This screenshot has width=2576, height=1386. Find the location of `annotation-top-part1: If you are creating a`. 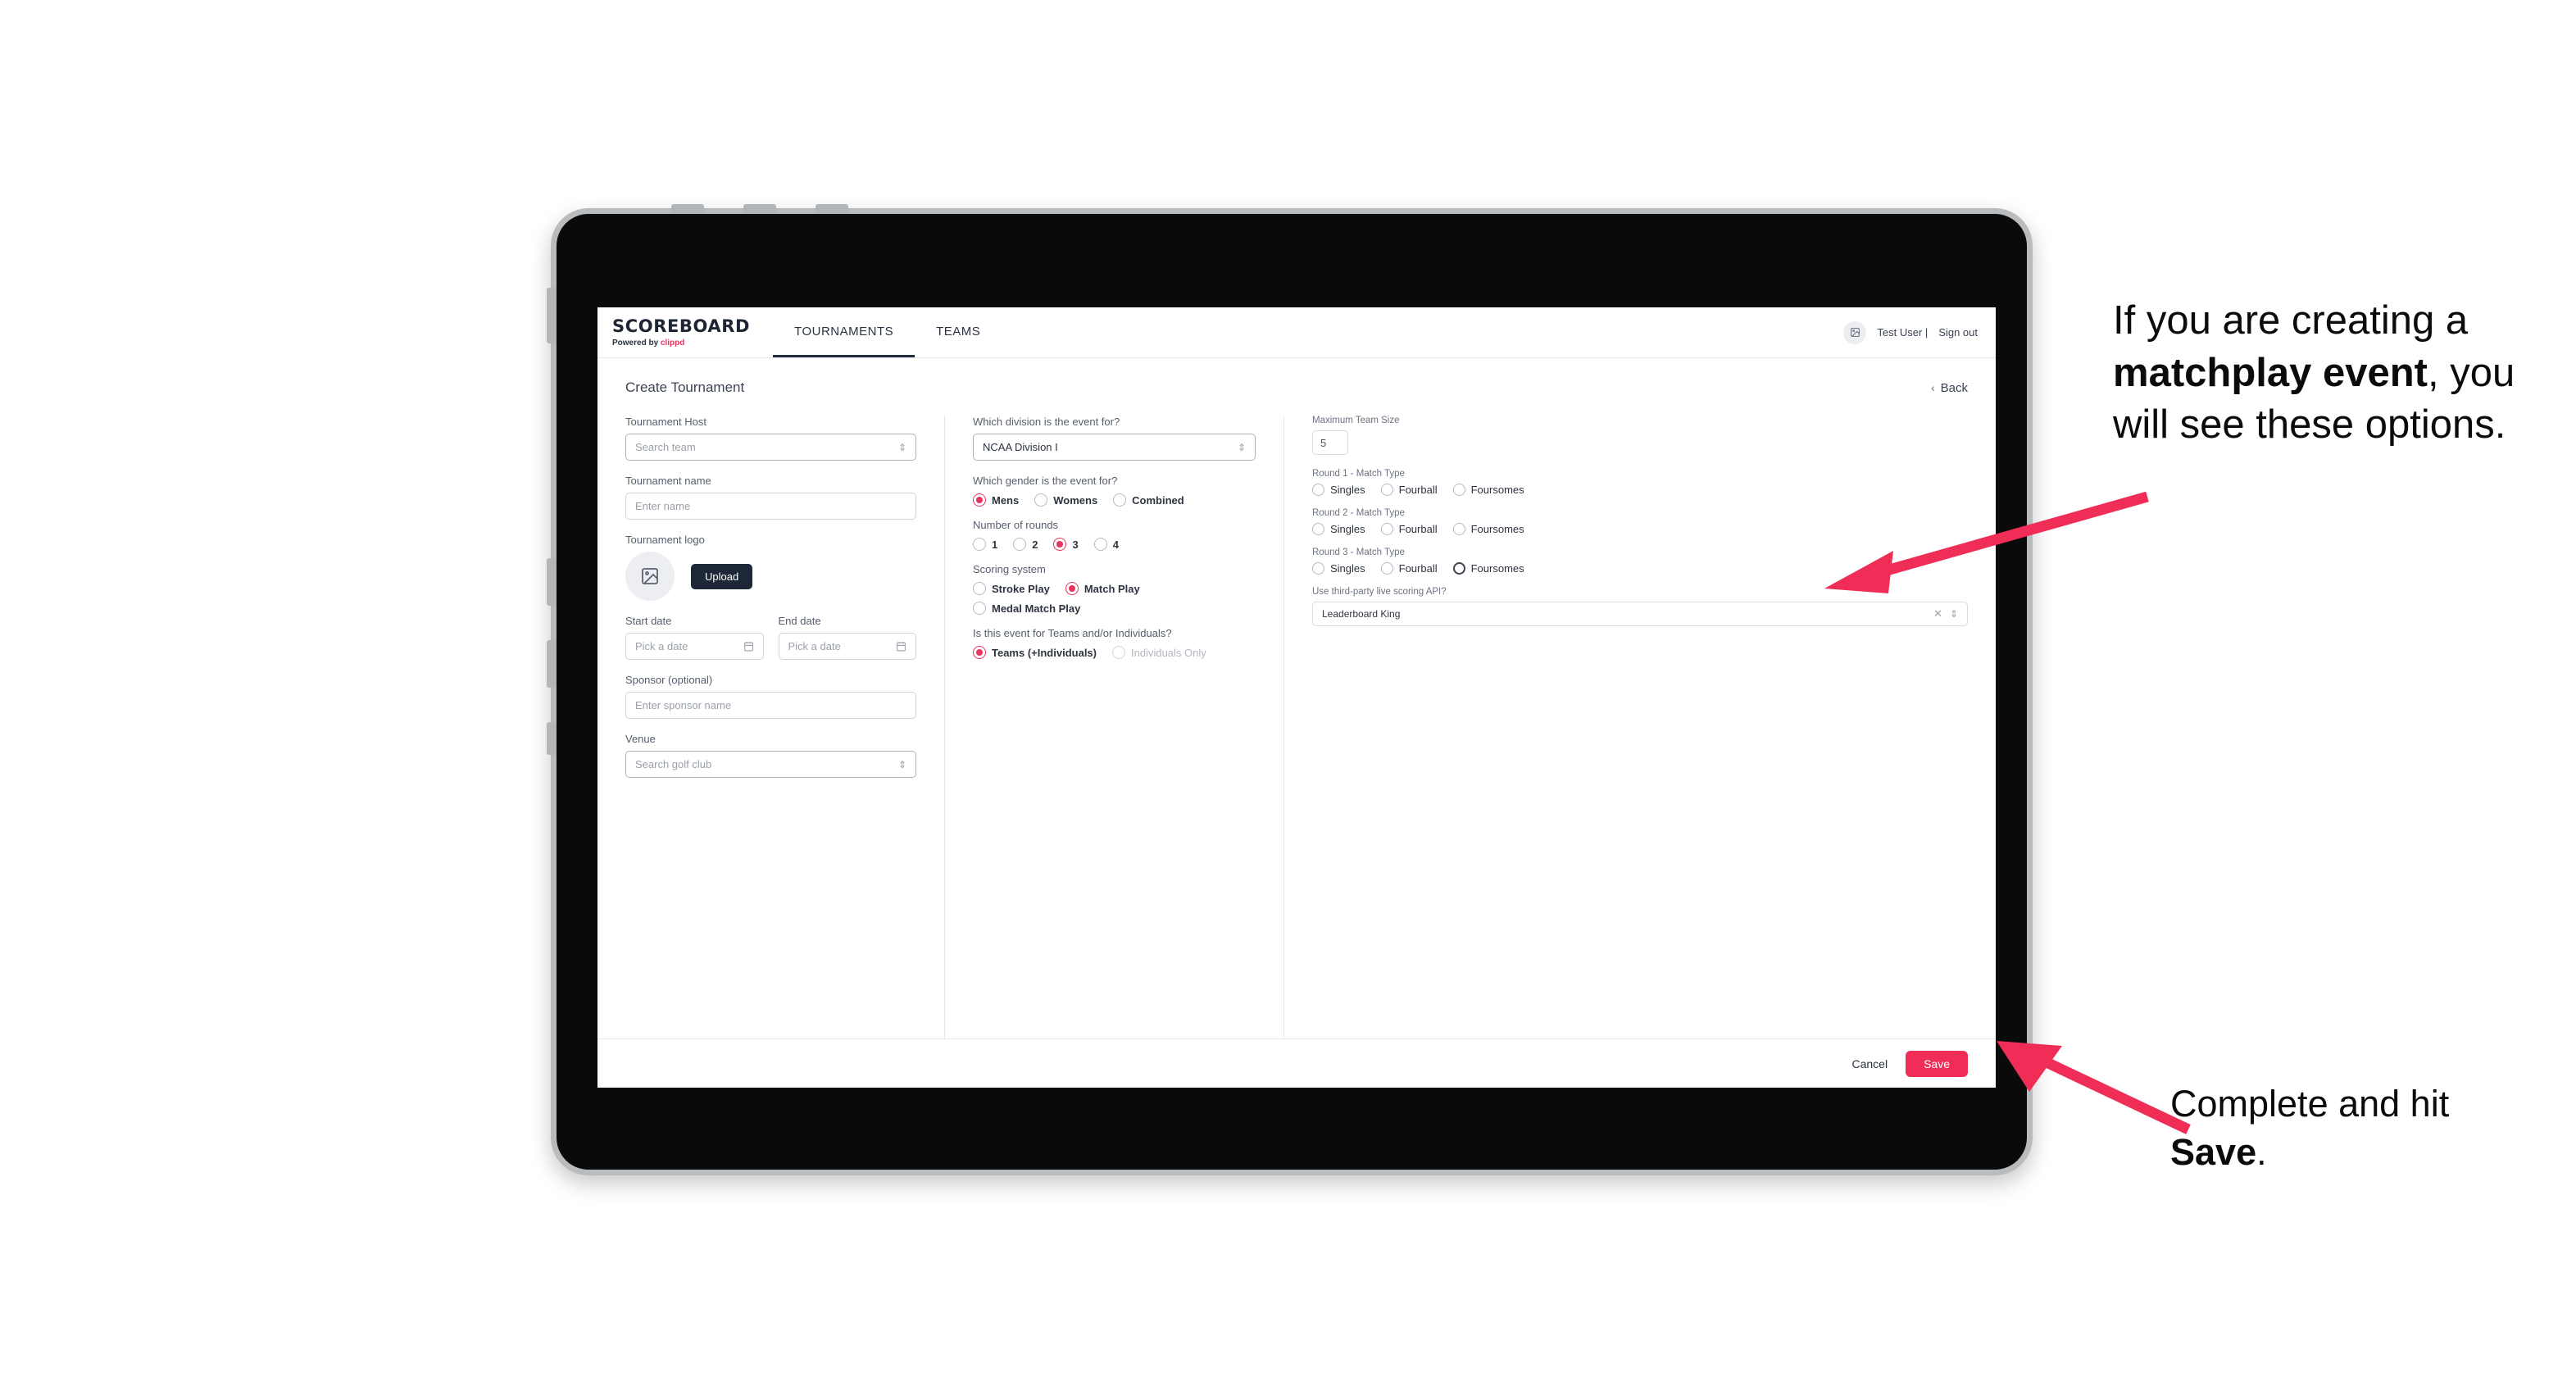

annotation-top-part1: If you are creating a is located at coordinates (2291, 320).